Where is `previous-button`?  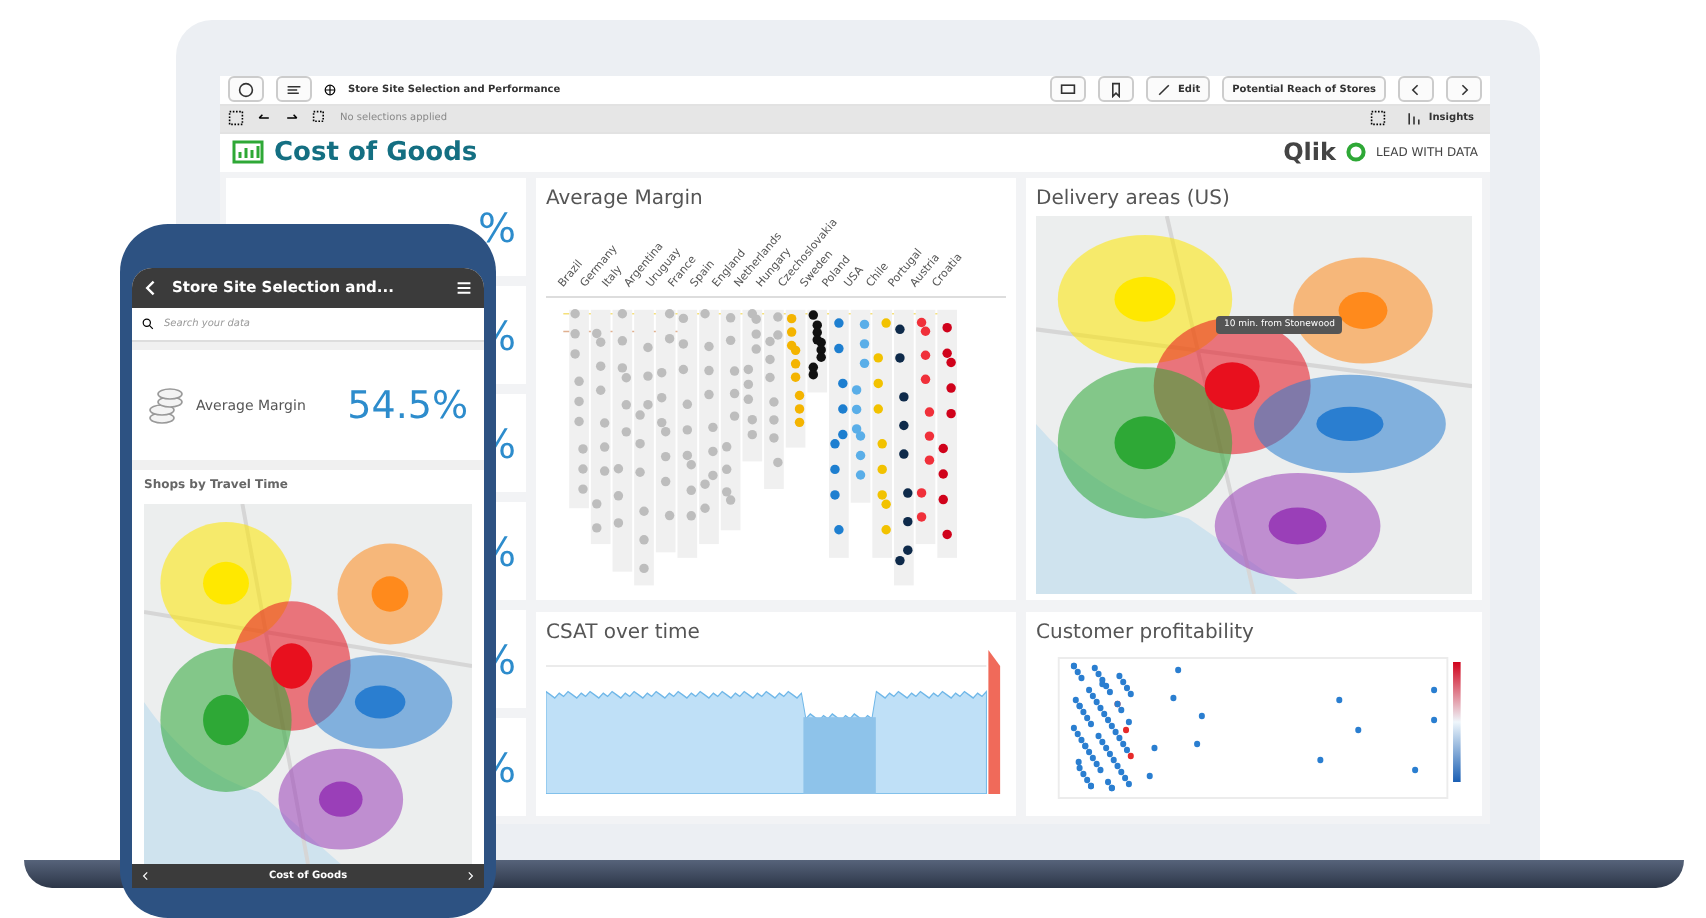
previous-button is located at coordinates (1416, 89).